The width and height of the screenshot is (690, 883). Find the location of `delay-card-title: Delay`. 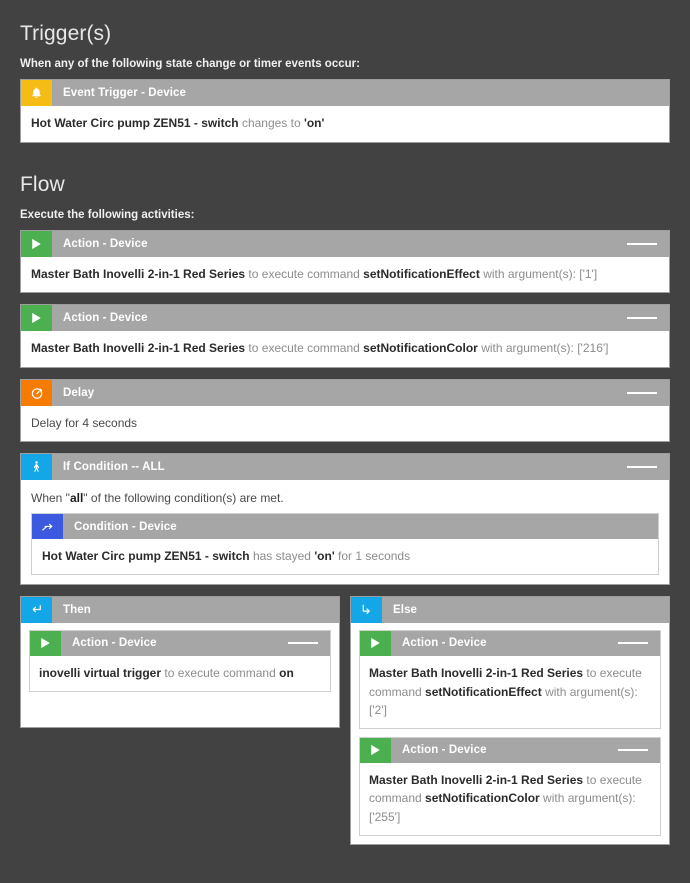

delay-card-title: Delay is located at coordinates (79, 392).